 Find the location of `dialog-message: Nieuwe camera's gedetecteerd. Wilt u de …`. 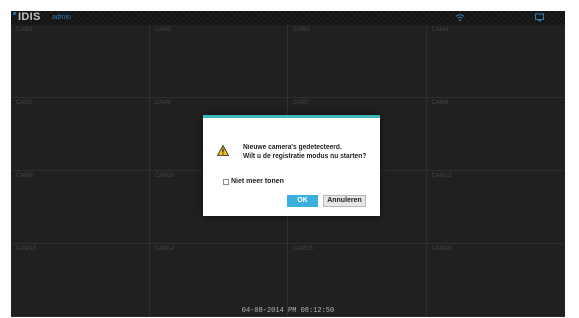

dialog-message: Nieuwe camera's gedetecteerd. Wilt u de … is located at coordinates (304, 152).